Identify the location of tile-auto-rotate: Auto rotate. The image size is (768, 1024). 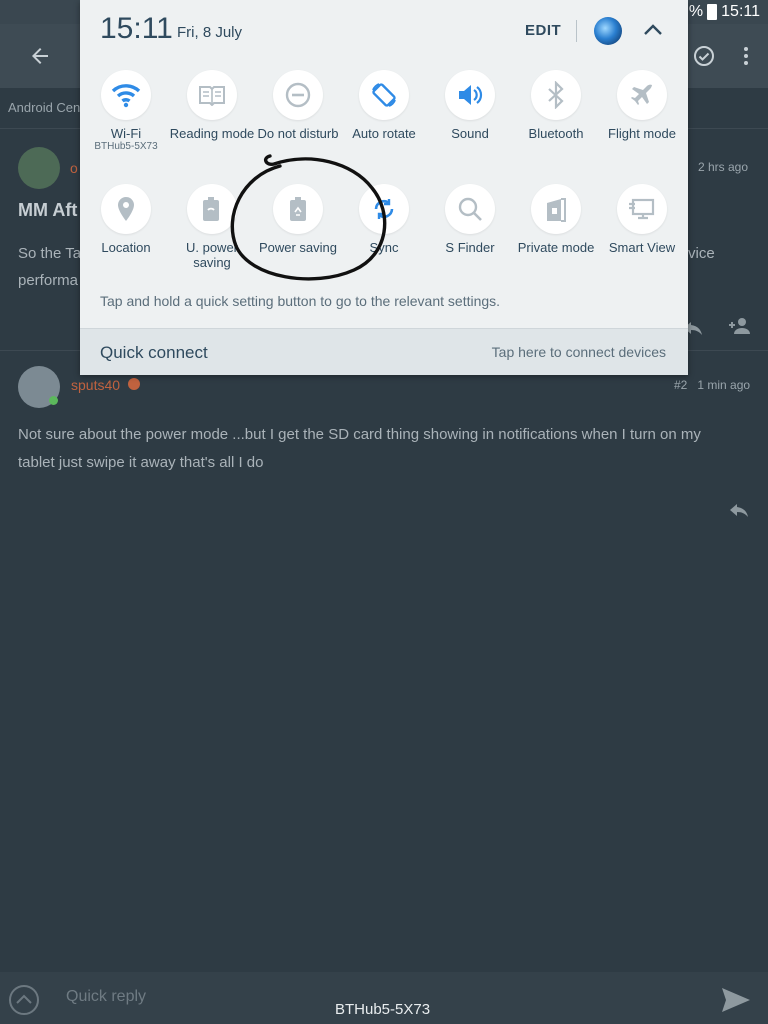
(384, 105).